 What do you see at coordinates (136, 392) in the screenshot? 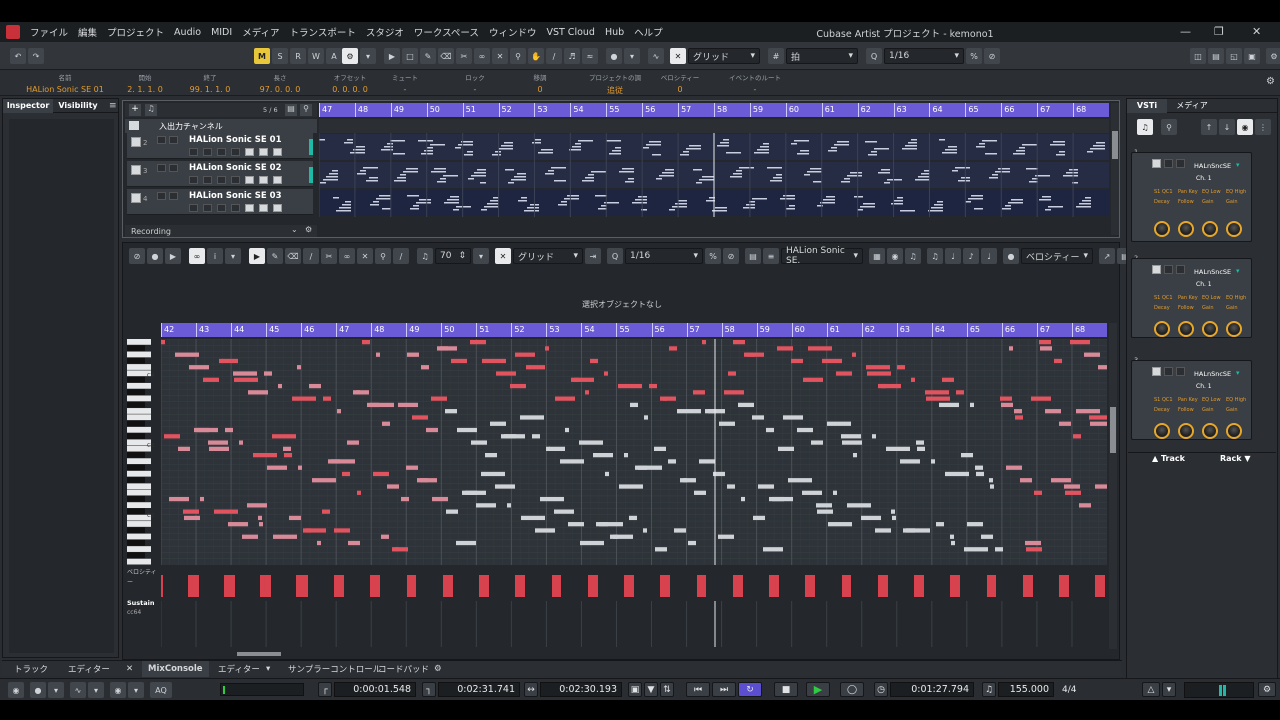
I see `piano-black-key` at bounding box center [136, 392].